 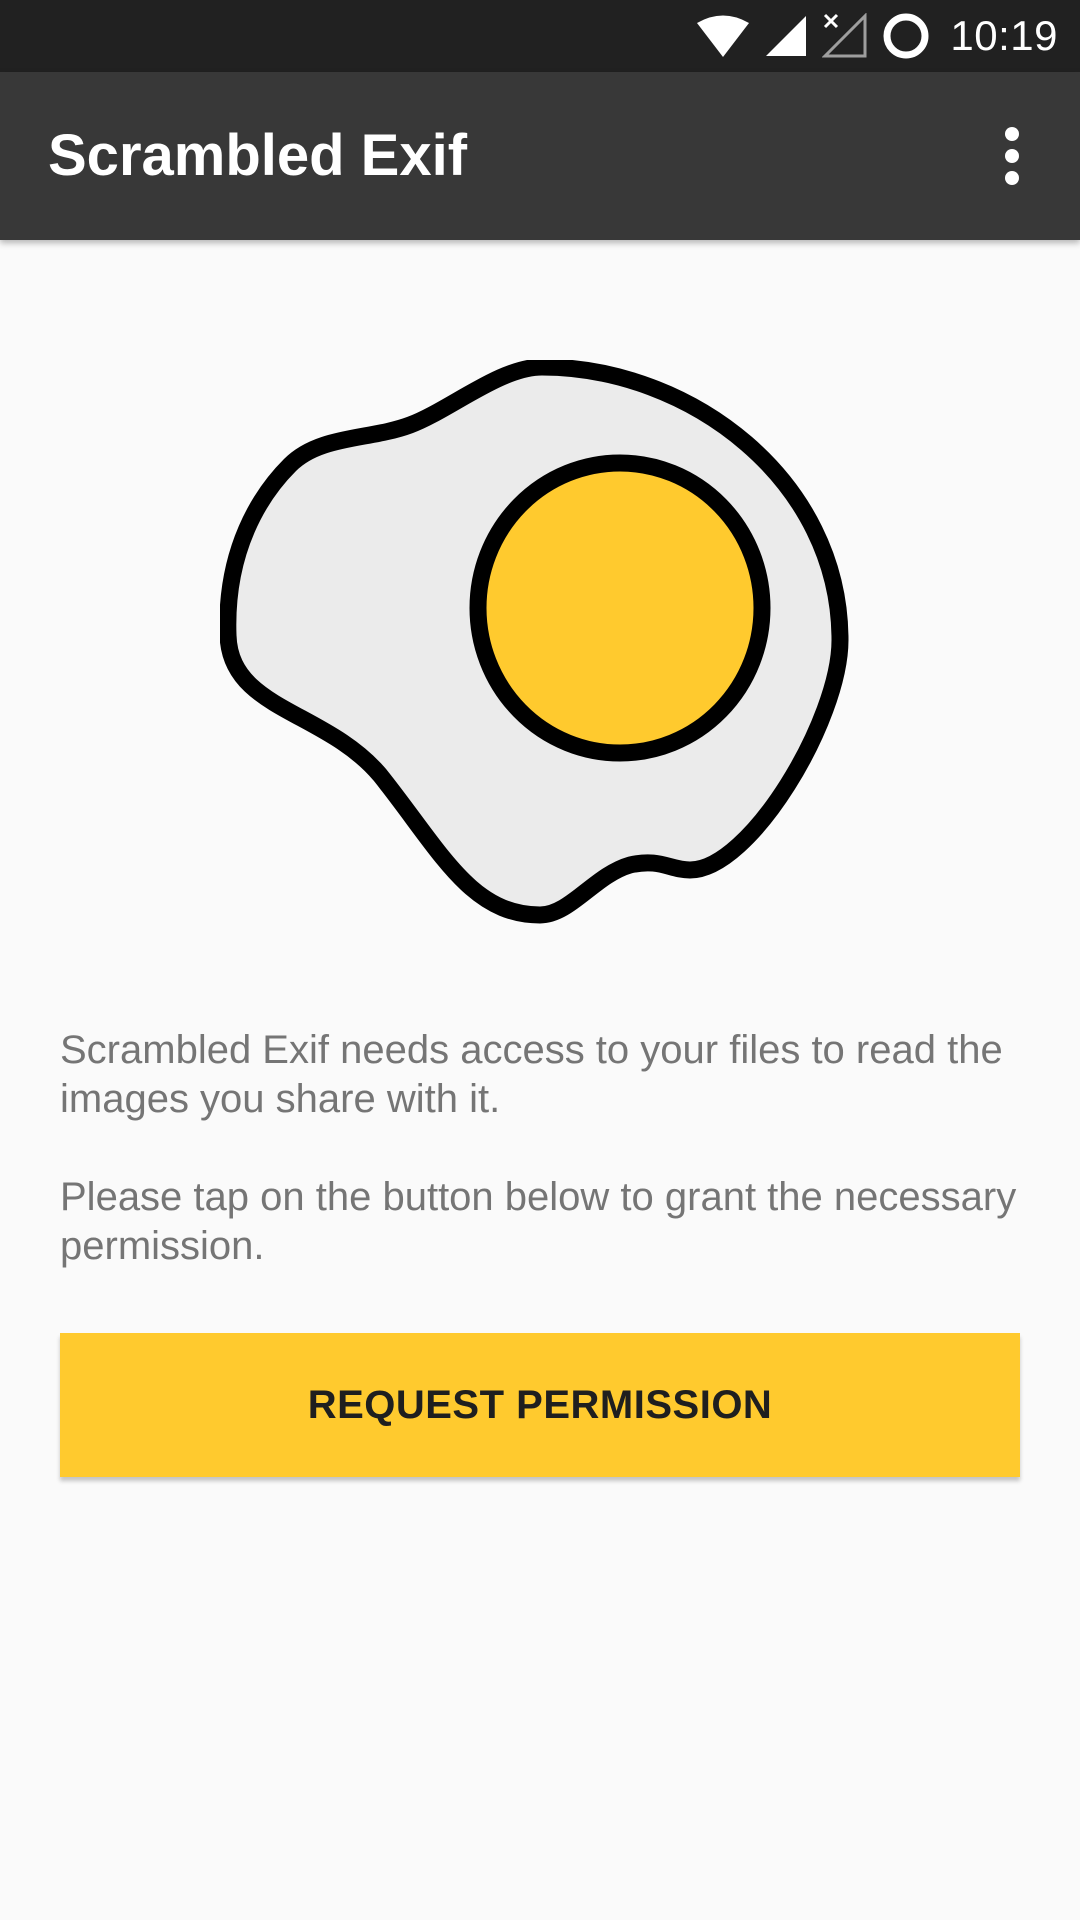 I want to click on status-bar: 10:19, so click(x=540, y=36).